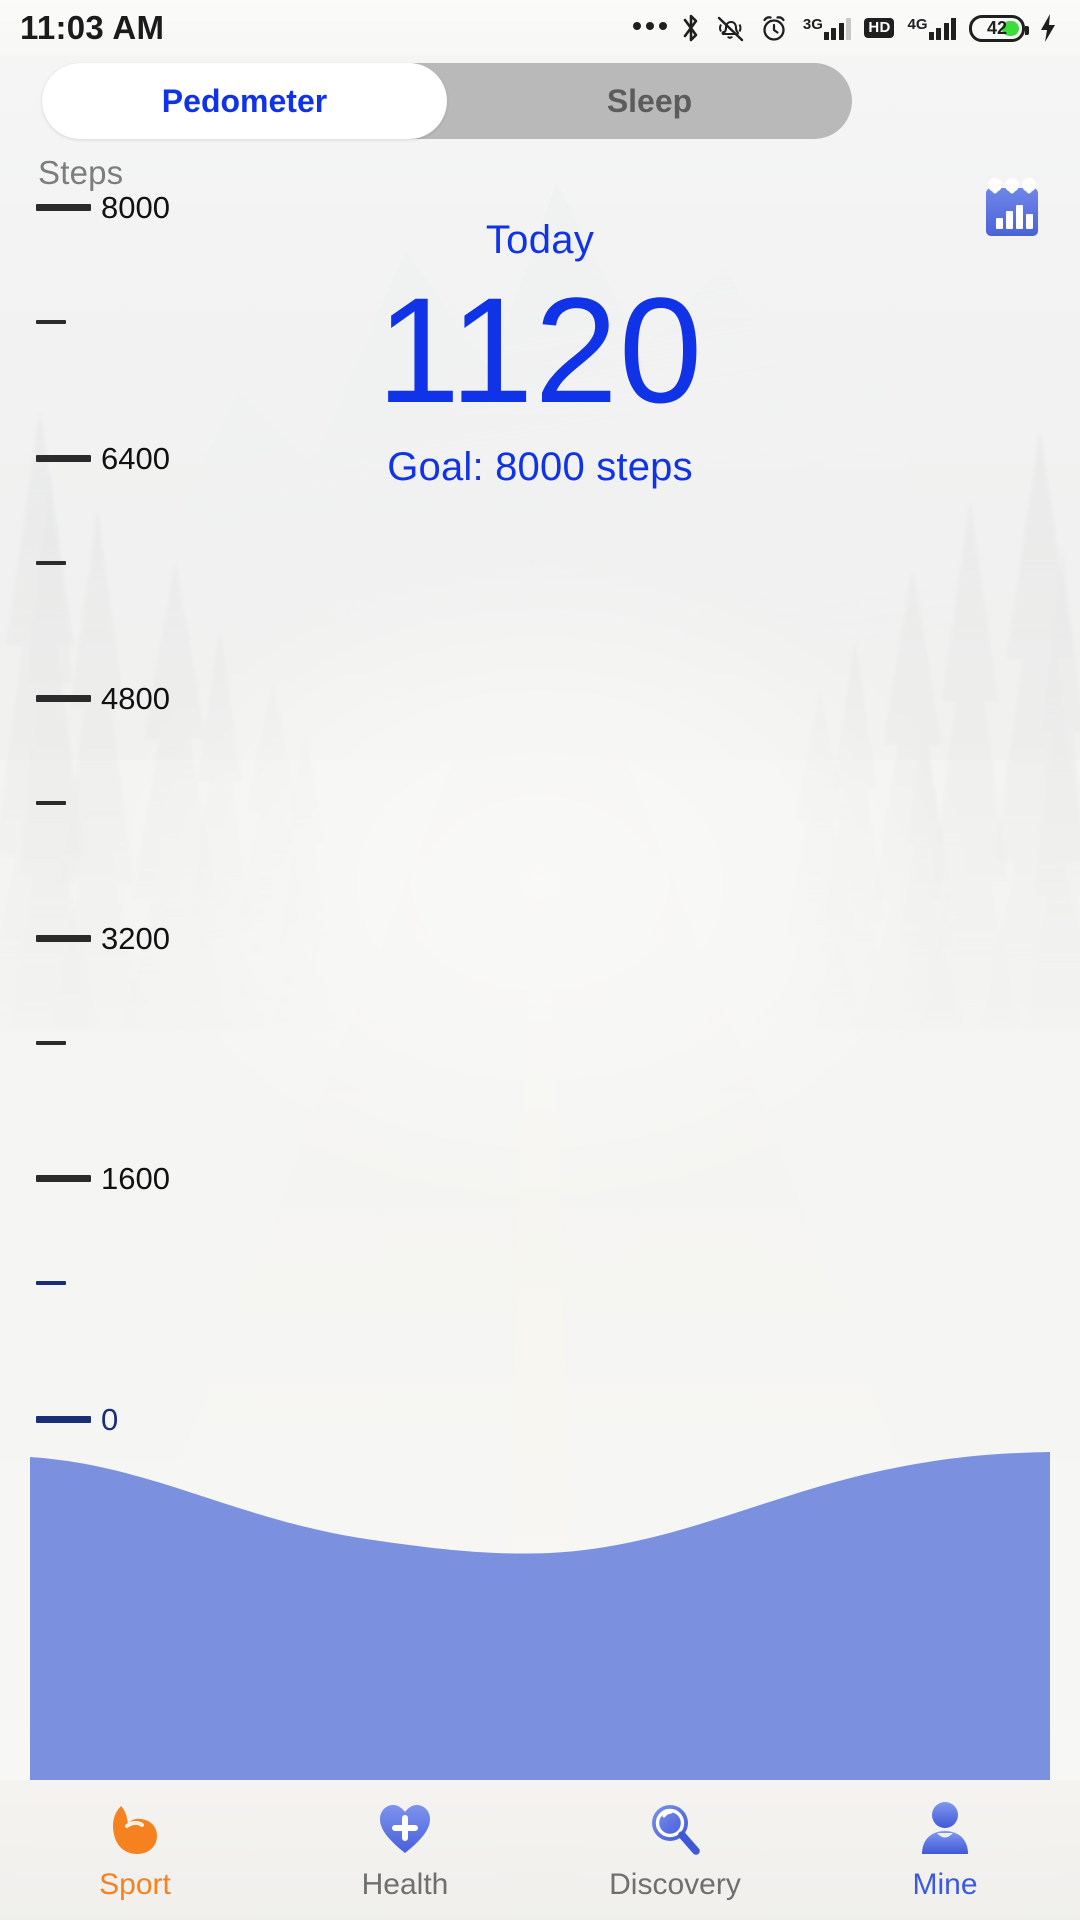 The height and width of the screenshot is (1920, 1080). Describe the element at coordinates (540, 467) in the screenshot. I see `goal-label: Goal: 8000 steps` at that location.